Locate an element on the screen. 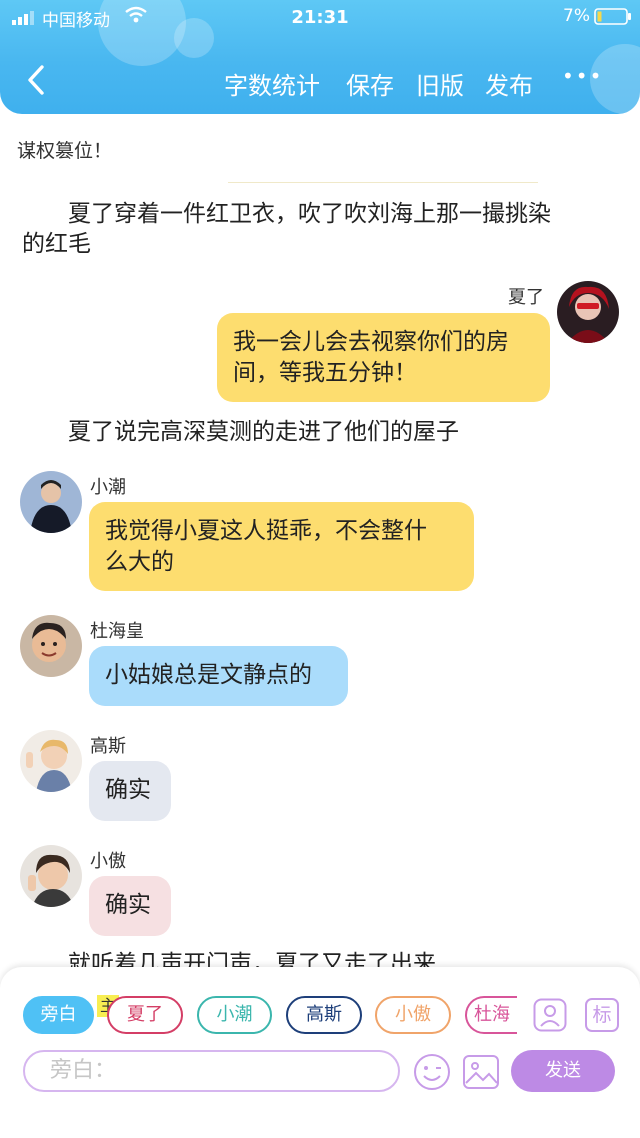 The width and height of the screenshot is (640, 1138). role-chip-narrator: 旁白 is located at coordinates (58, 1015).